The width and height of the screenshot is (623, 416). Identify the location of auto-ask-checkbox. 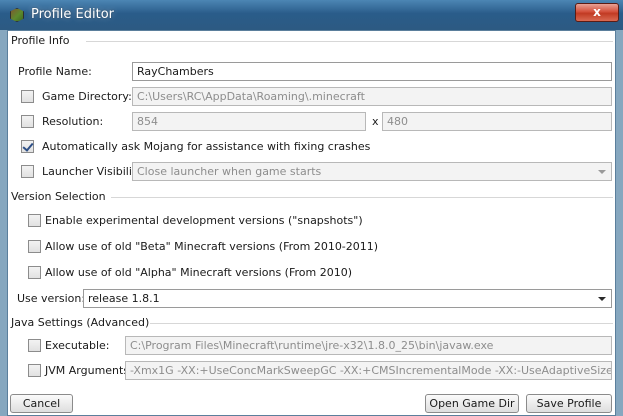
(27, 146).